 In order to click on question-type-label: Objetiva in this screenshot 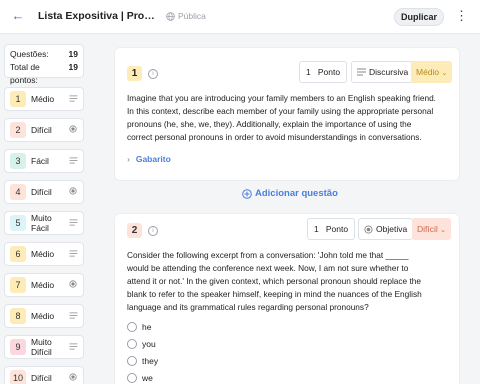, I will do `click(392, 229)`.